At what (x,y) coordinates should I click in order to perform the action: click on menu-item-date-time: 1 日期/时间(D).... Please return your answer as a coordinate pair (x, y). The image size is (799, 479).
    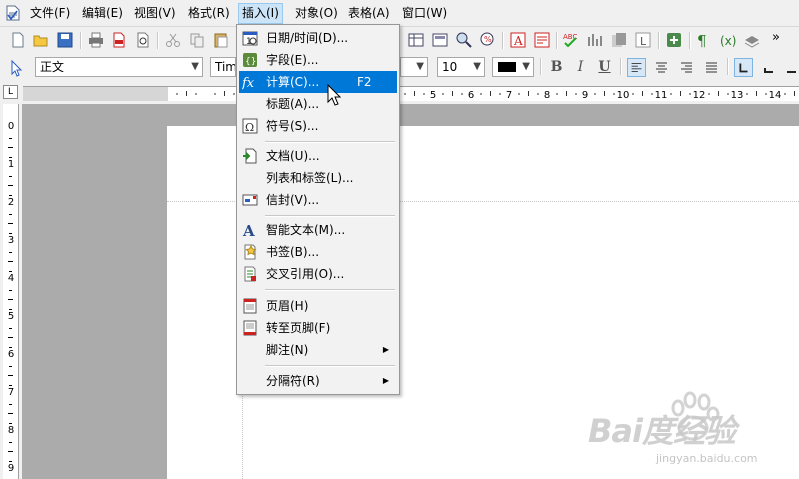
    Looking at the image, I should click on (318, 38).